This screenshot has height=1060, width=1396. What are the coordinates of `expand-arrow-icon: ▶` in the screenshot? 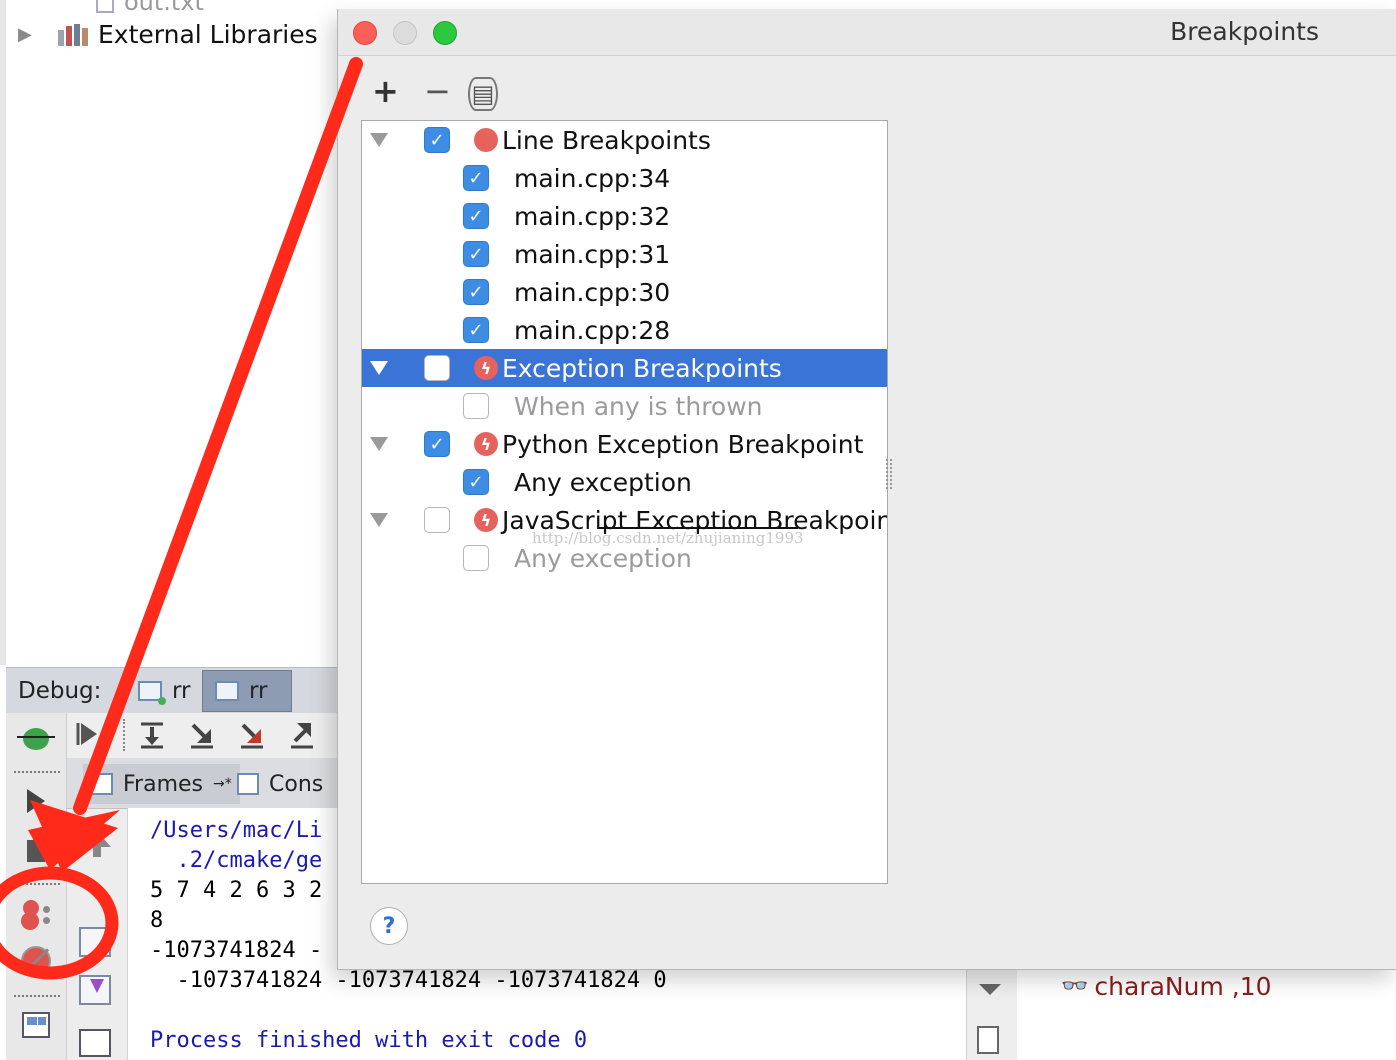 It's located at (38, 34).